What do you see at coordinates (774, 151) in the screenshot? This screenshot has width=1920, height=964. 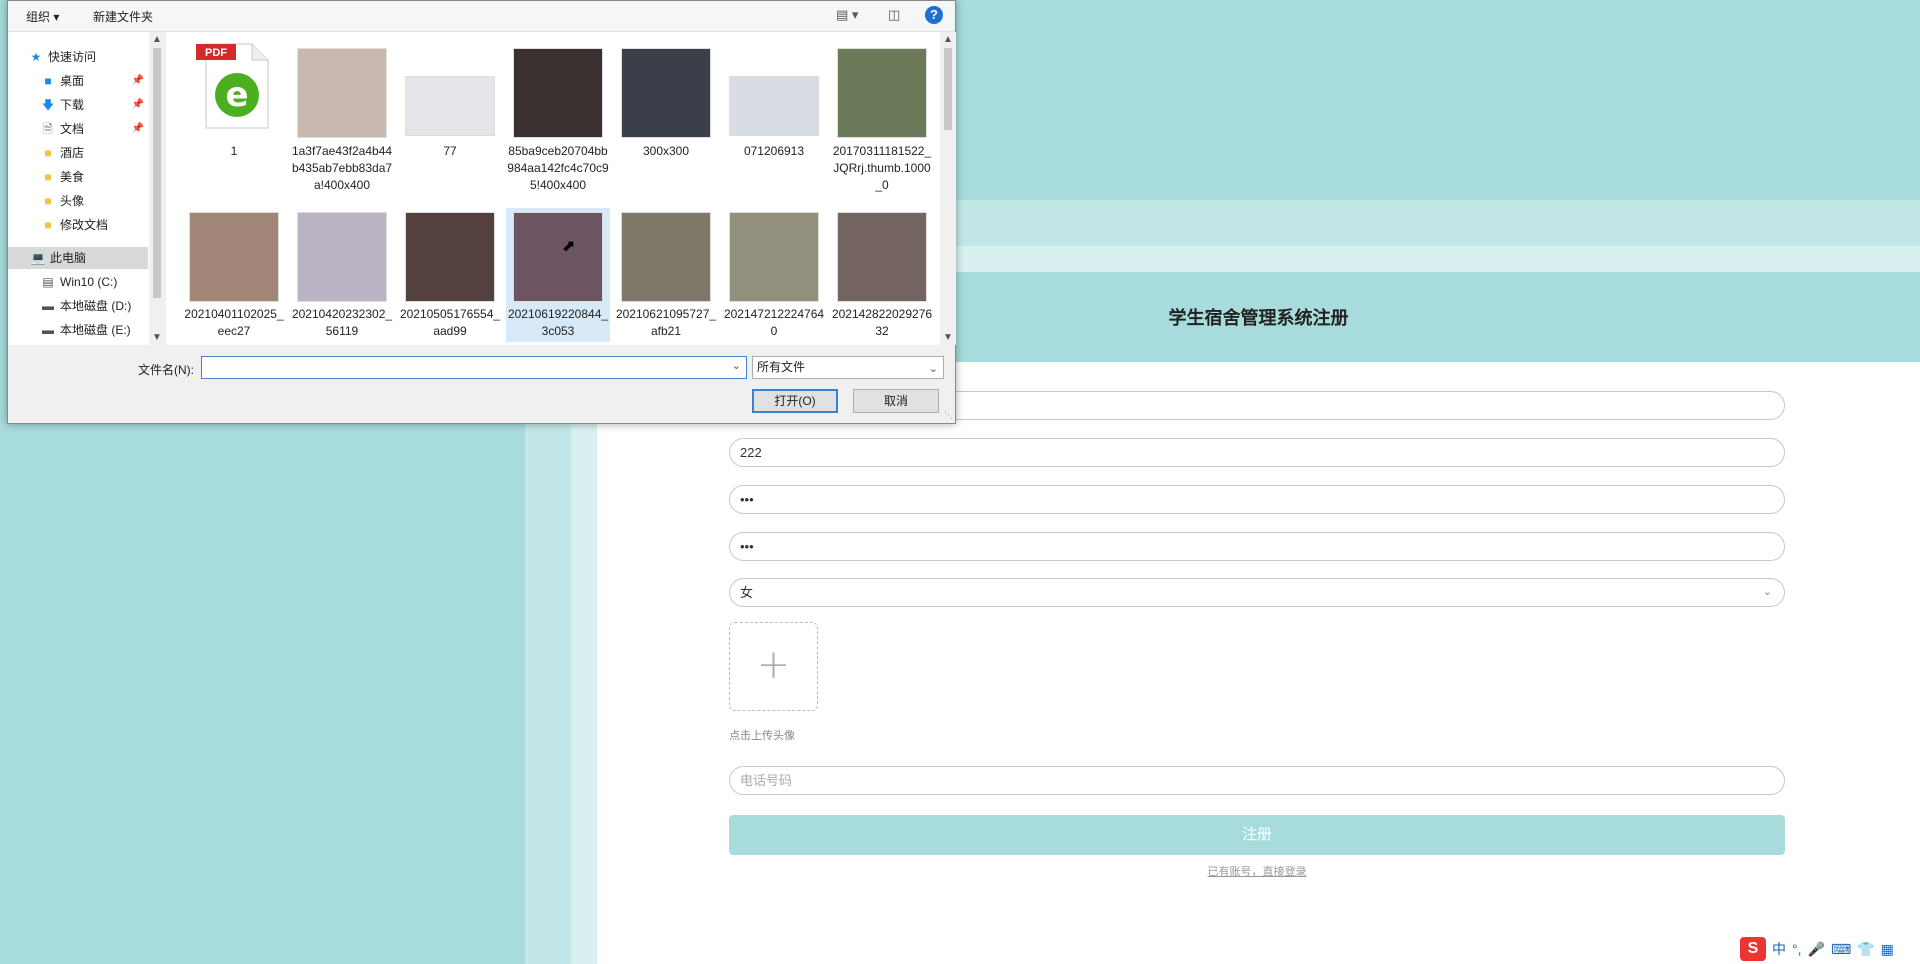 I see `file-name: 071206913` at bounding box center [774, 151].